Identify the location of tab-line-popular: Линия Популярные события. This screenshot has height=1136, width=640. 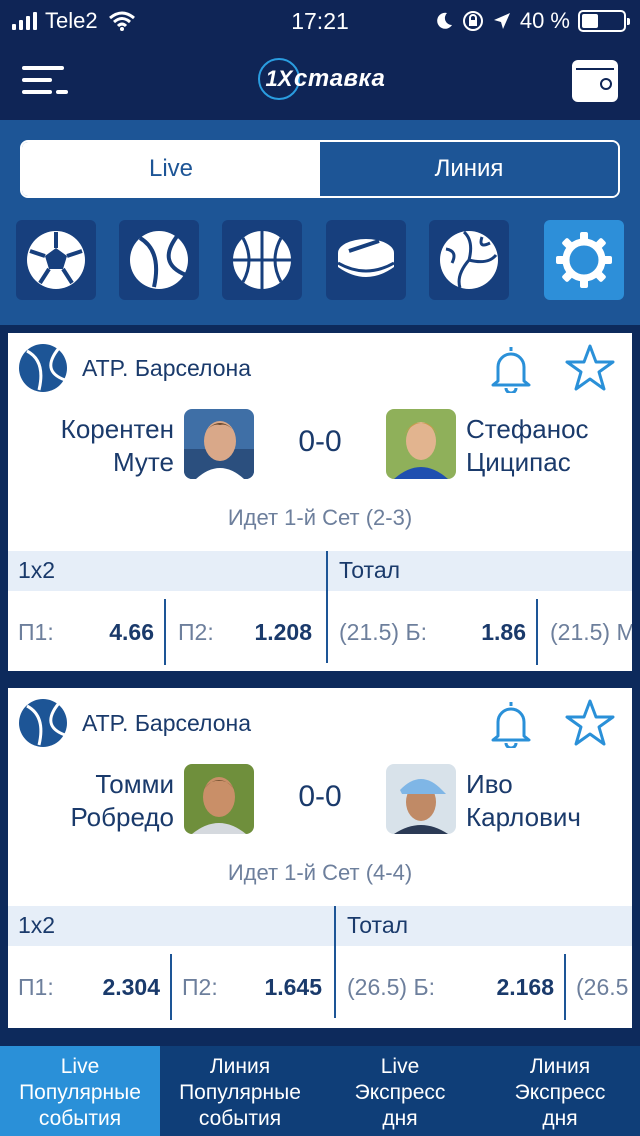
(240, 1091).